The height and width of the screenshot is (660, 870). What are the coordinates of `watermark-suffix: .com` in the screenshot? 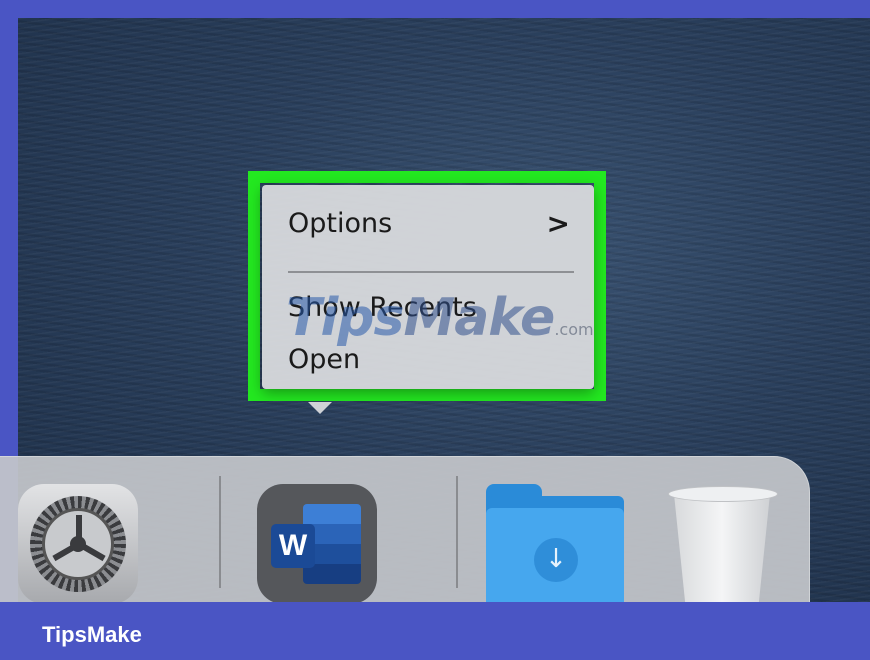 It's located at (574, 329).